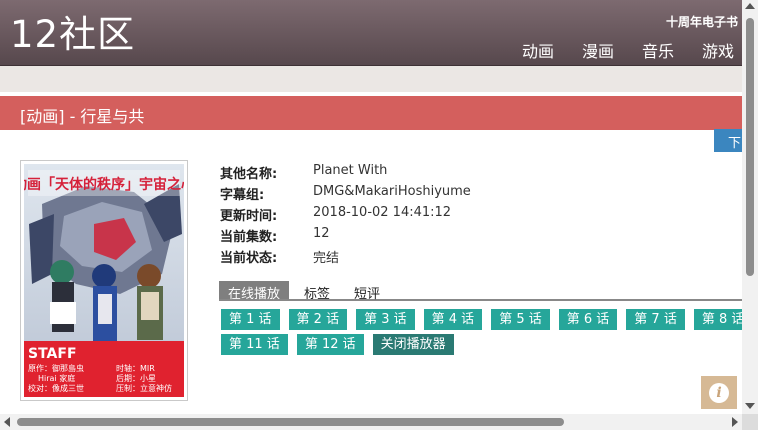 Image resolution: width=758 pixels, height=430 pixels. Describe the element at coordinates (481, 344) in the screenshot. I see `episode-row: 第 11 话 第 12 话 关闭播放器` at that location.